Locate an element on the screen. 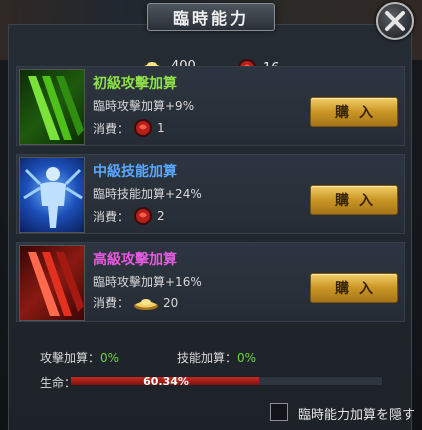 Image resolution: width=422 pixels, height=430 pixels. item-cost: 消費： 1 is located at coordinates (129, 128).